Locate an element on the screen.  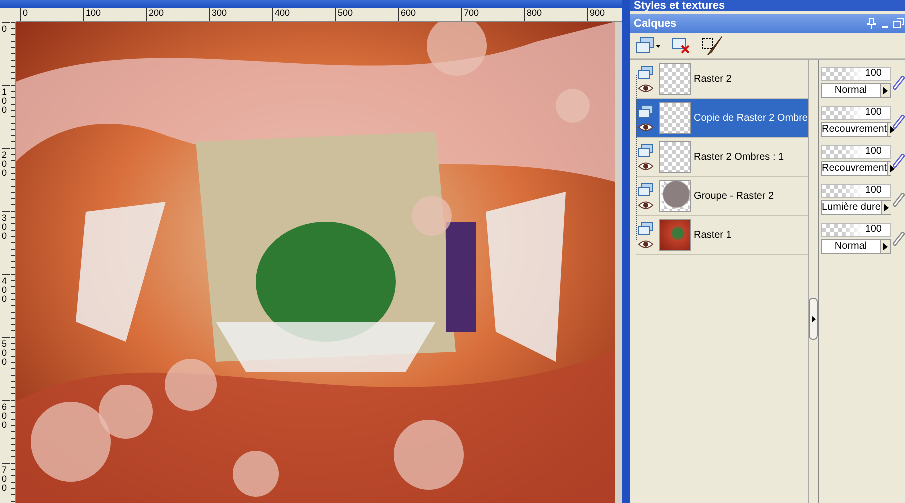
pin-icon is located at coordinates (872, 23).